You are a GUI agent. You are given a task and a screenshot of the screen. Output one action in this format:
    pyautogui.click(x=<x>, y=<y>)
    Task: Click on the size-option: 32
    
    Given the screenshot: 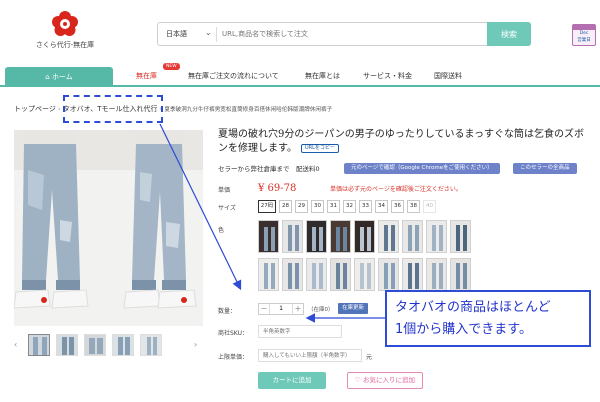 What is the action you would take?
    pyautogui.click(x=349, y=206)
    